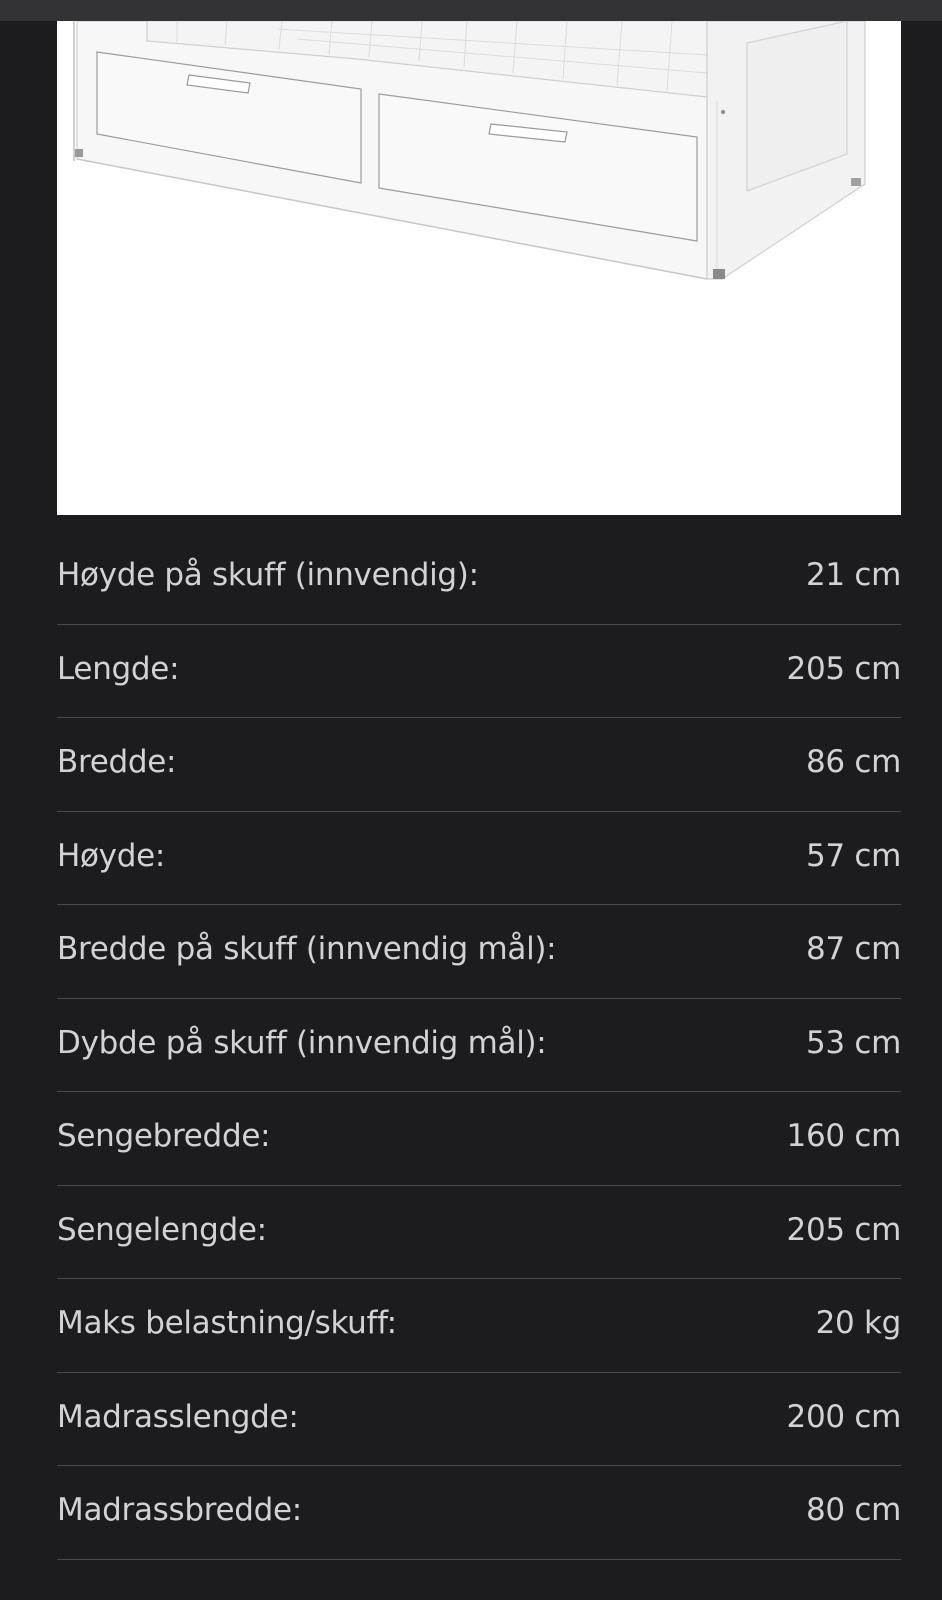 The height and width of the screenshot is (1600, 942). What do you see at coordinates (227, 1323) in the screenshot?
I see `spec-label: Maks belastning/skuff:` at bounding box center [227, 1323].